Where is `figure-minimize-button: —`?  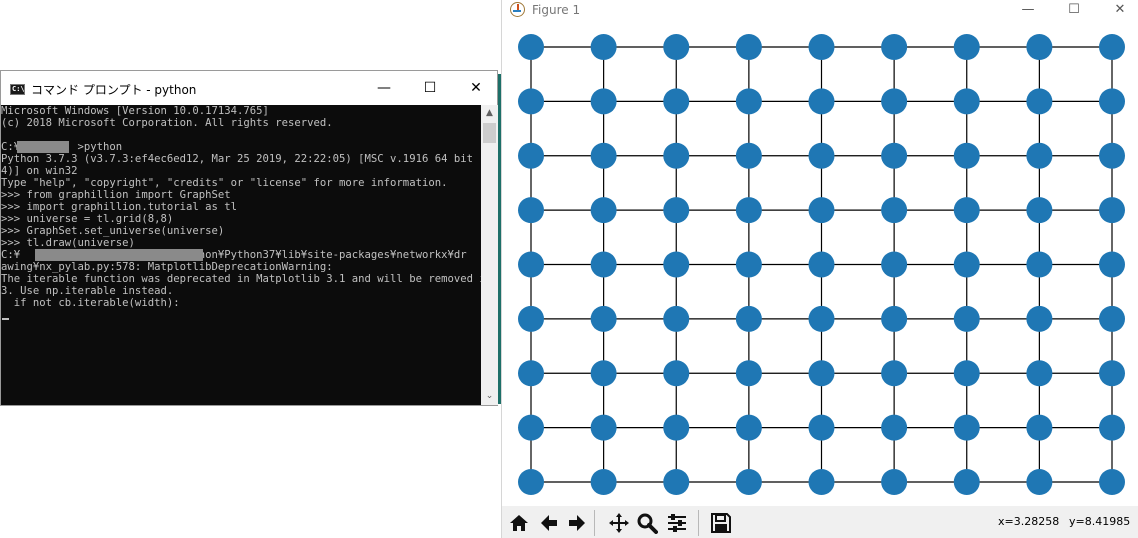
figure-minimize-button: — is located at coordinates (1028, 10).